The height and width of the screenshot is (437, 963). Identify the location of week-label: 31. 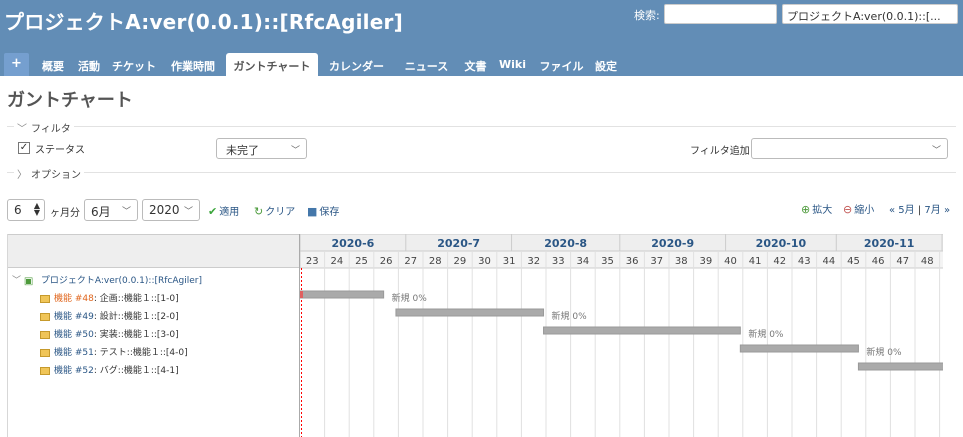
(509, 261).